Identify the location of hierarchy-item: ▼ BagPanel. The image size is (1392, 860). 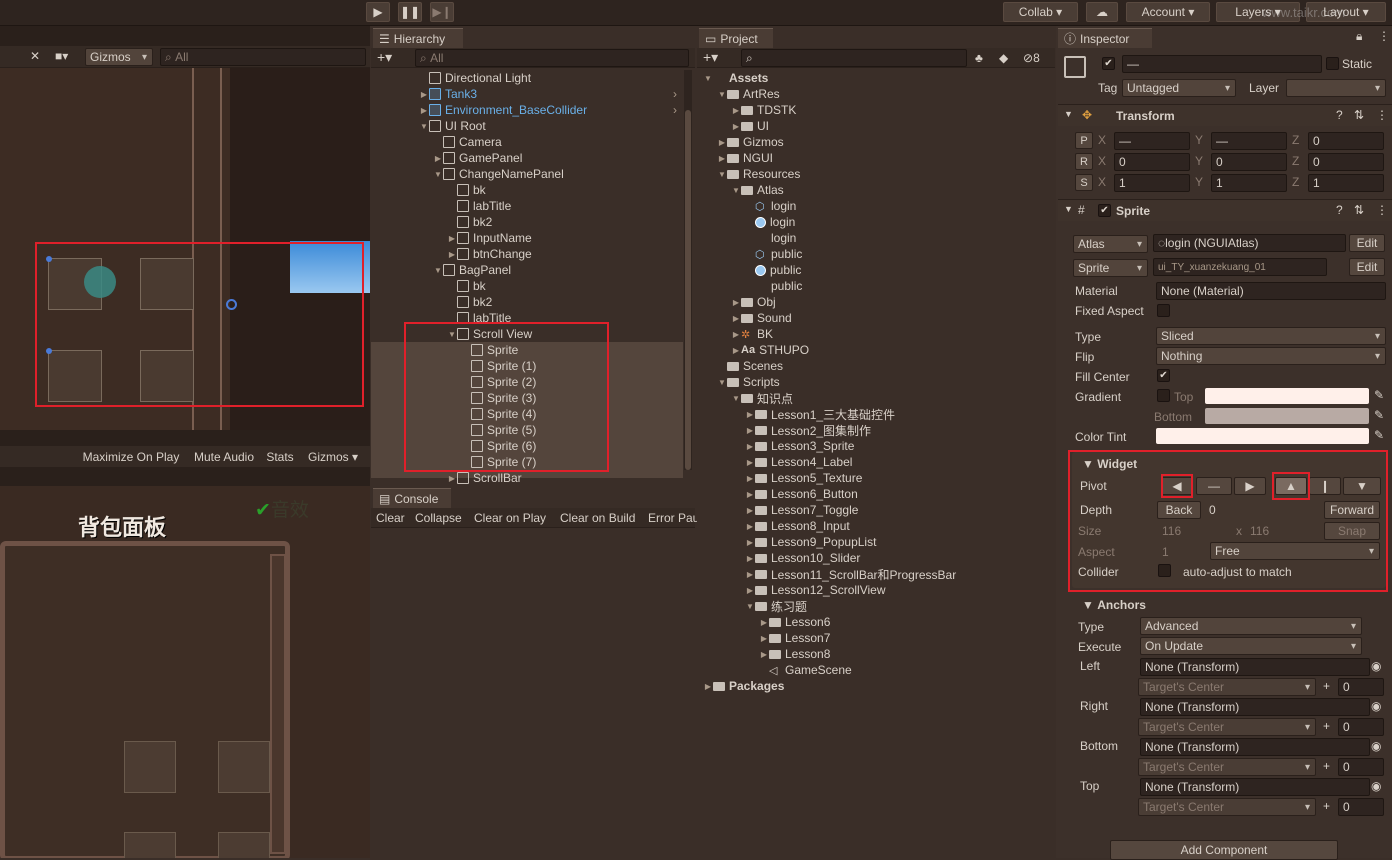
(472, 270).